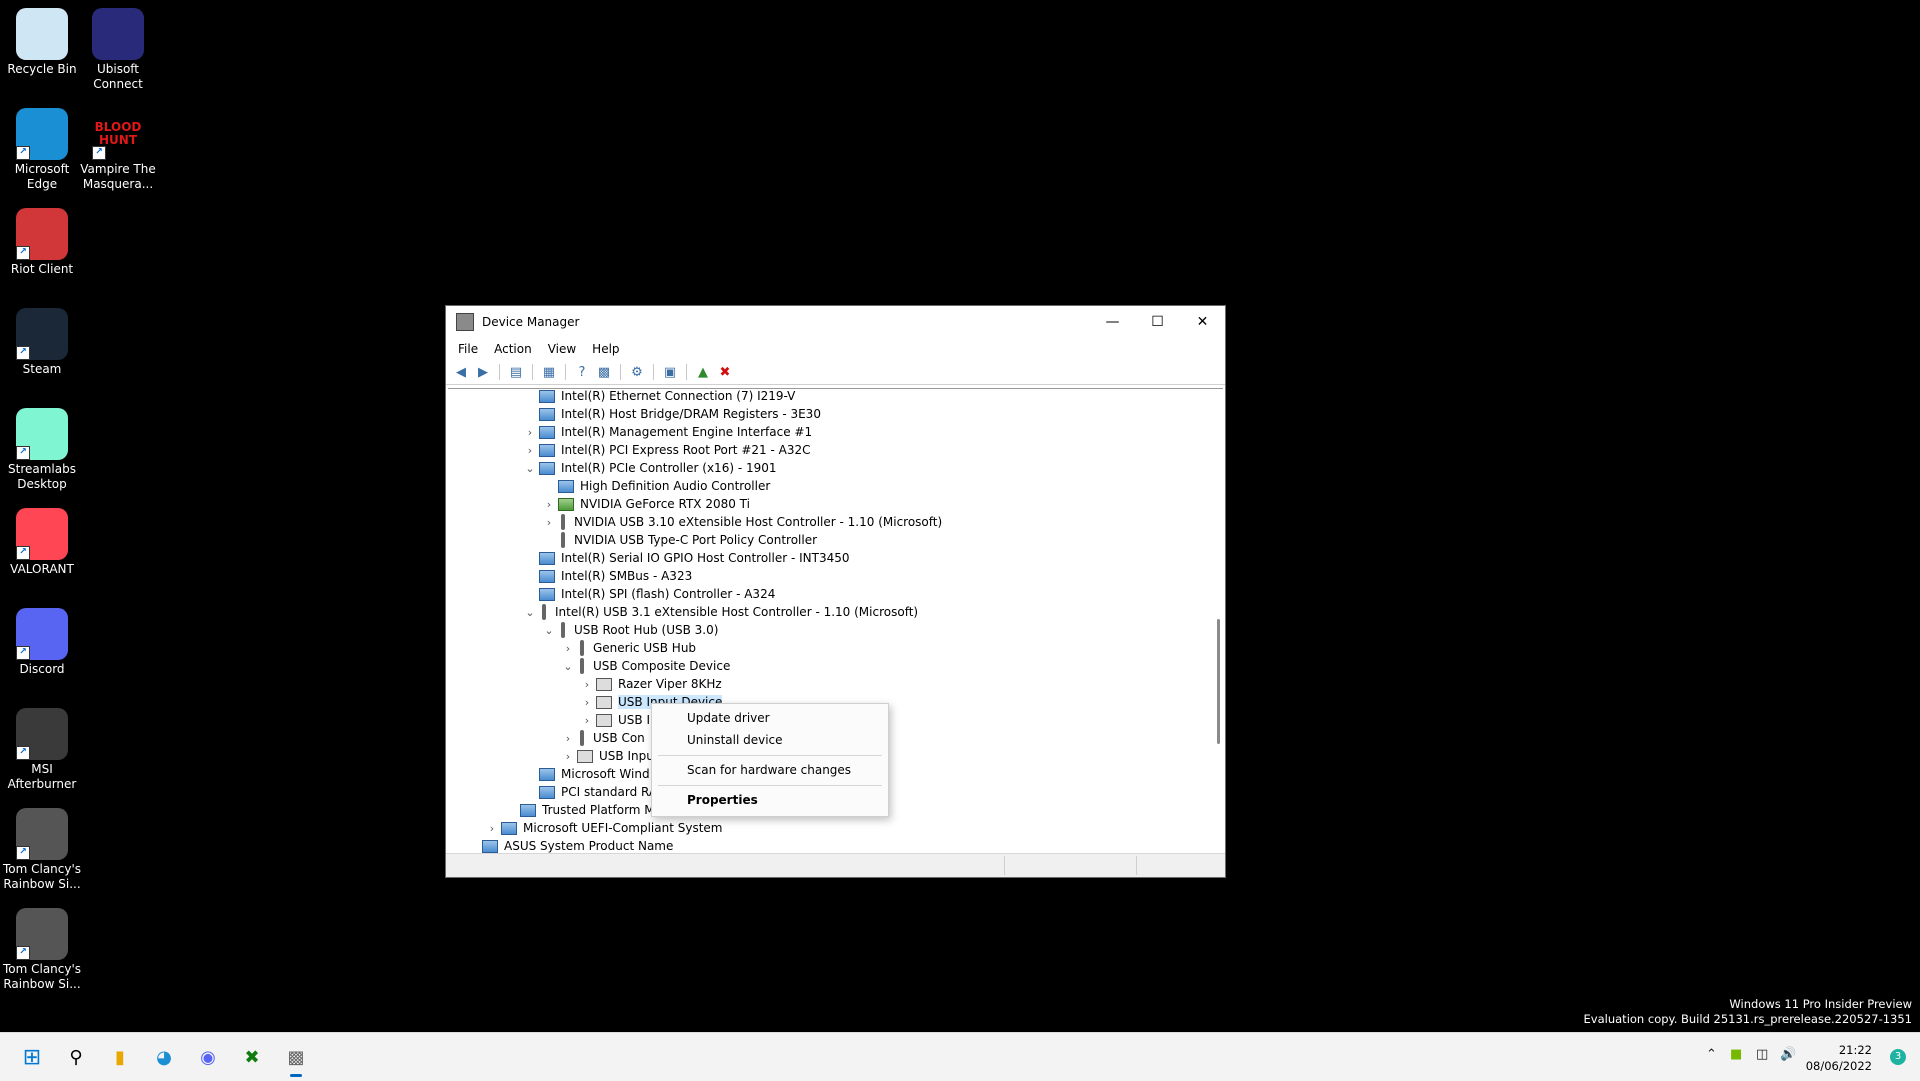 The image size is (1920, 1081). I want to click on tree-node: Intel(R) Ethernet Connection (7) I219-V, so click(658, 397).